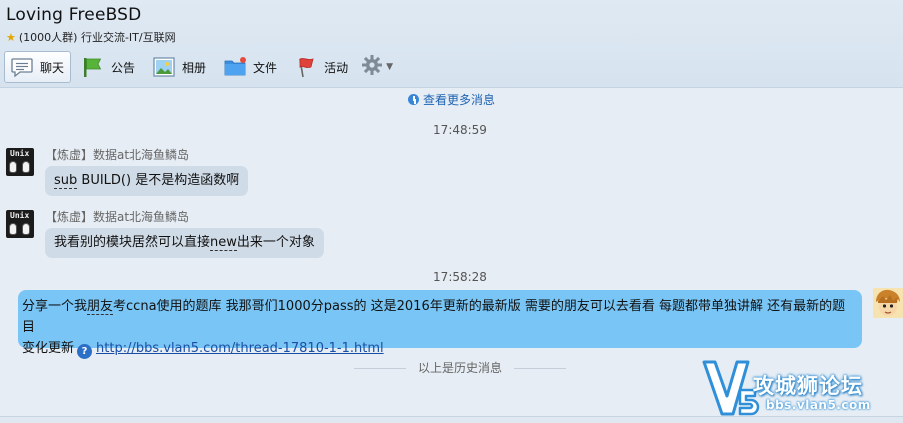 The image size is (903, 423). Describe the element at coordinates (372, 67) in the screenshot. I see `gear-icon` at that location.